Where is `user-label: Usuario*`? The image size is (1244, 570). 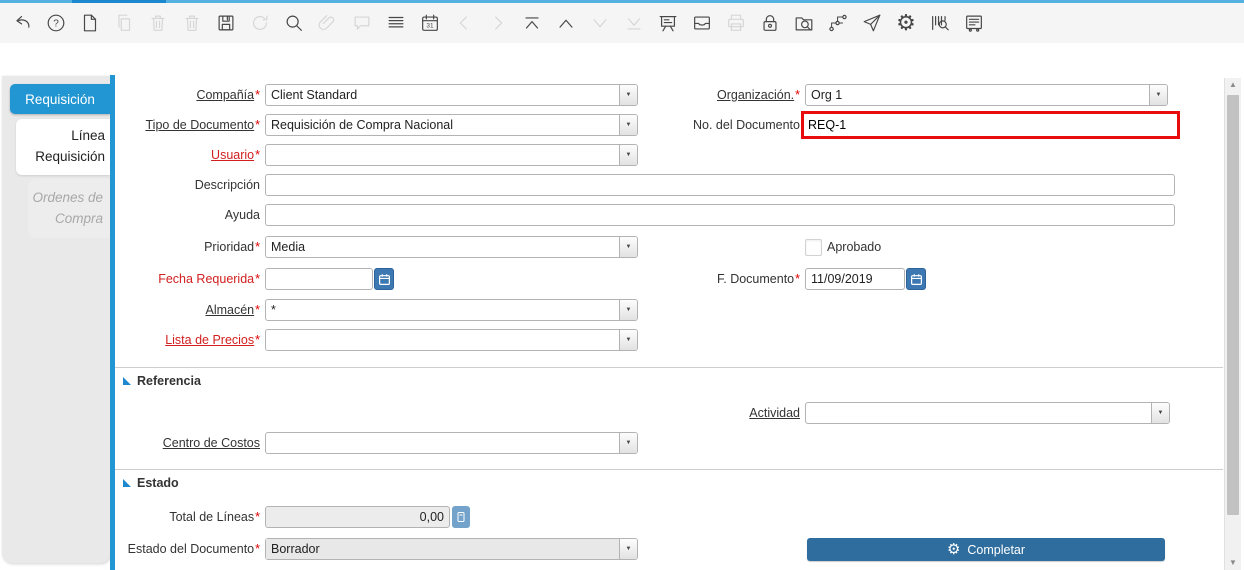 user-label: Usuario* is located at coordinates (187, 155).